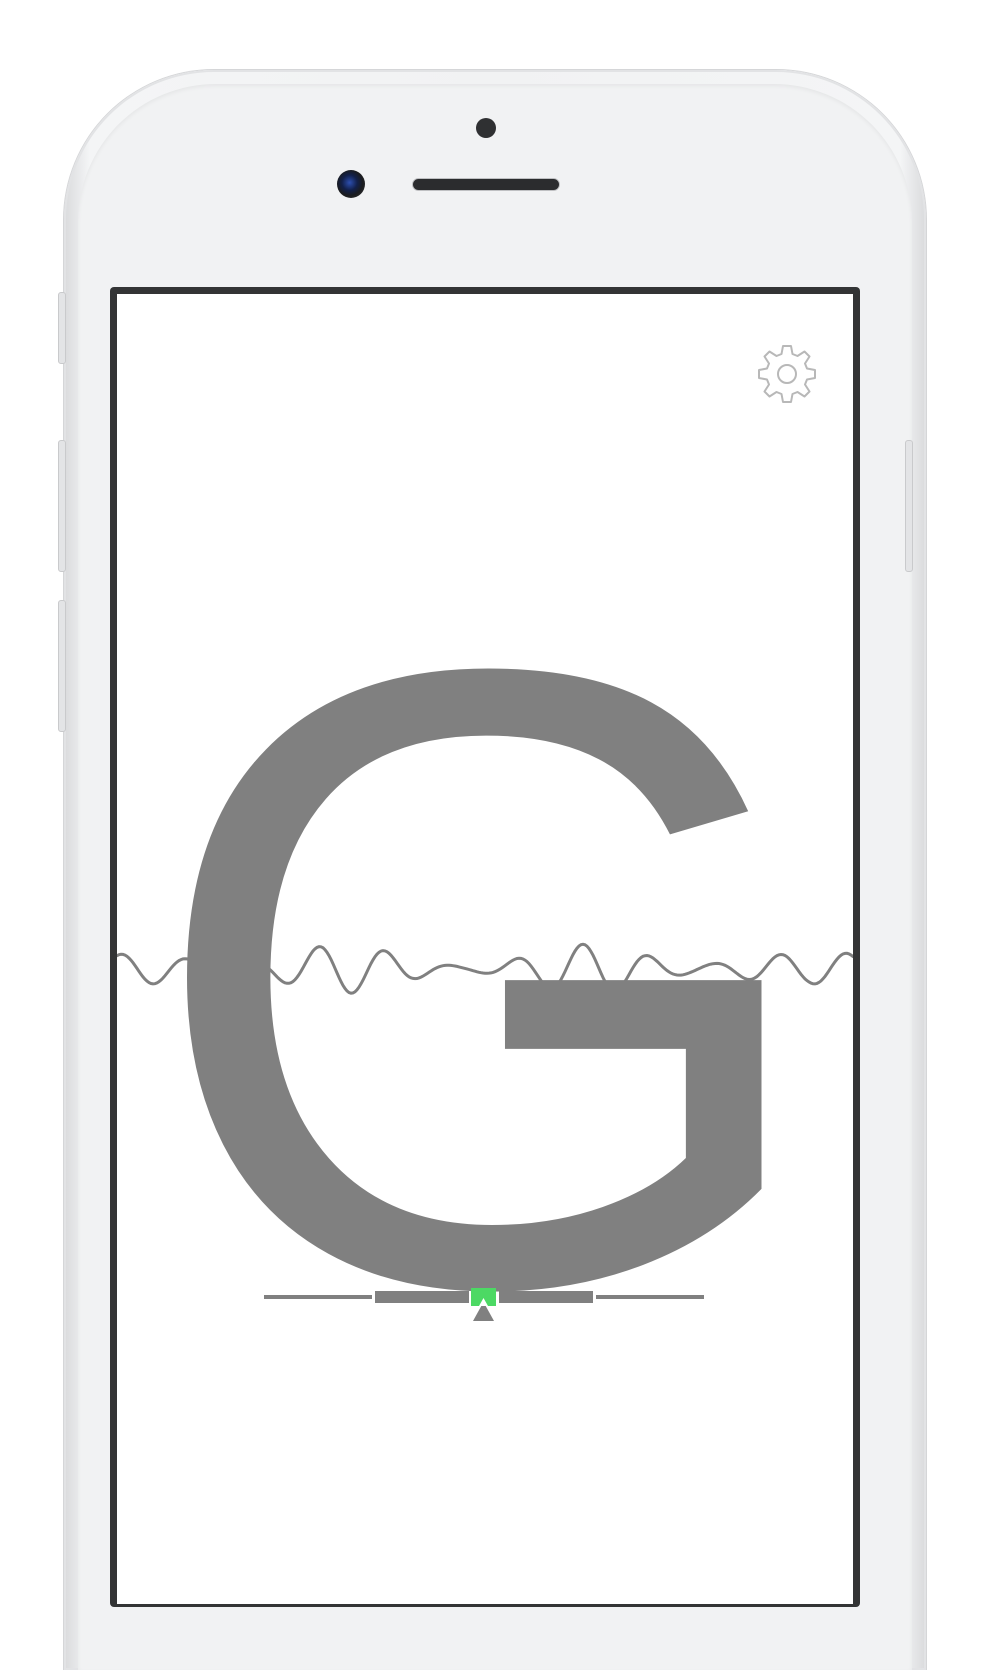 Image resolution: width=990 pixels, height=1670 pixels. What do you see at coordinates (909, 506) in the screenshot?
I see `power-button` at bounding box center [909, 506].